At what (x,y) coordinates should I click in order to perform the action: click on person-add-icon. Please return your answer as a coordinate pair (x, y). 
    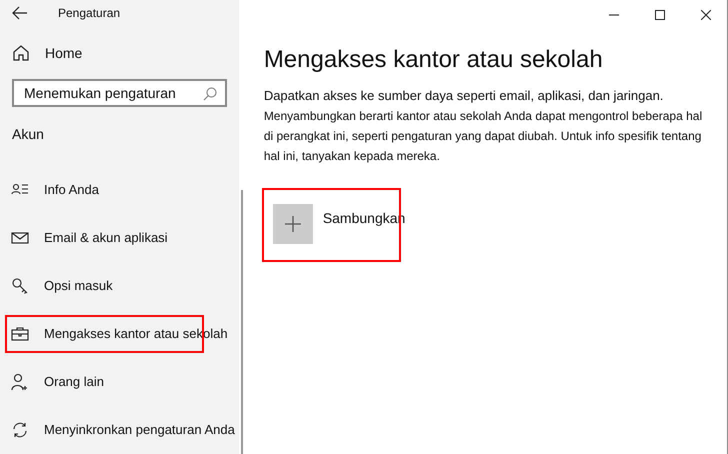
    Looking at the image, I should click on (20, 381).